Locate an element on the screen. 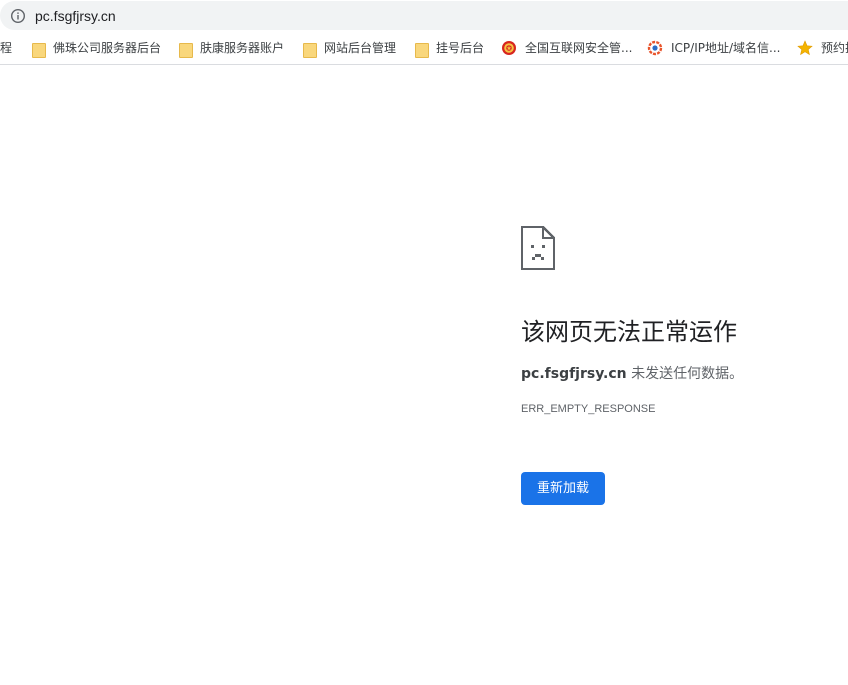 The image size is (848, 685). reload-button: 重新加载 is located at coordinates (563, 488).